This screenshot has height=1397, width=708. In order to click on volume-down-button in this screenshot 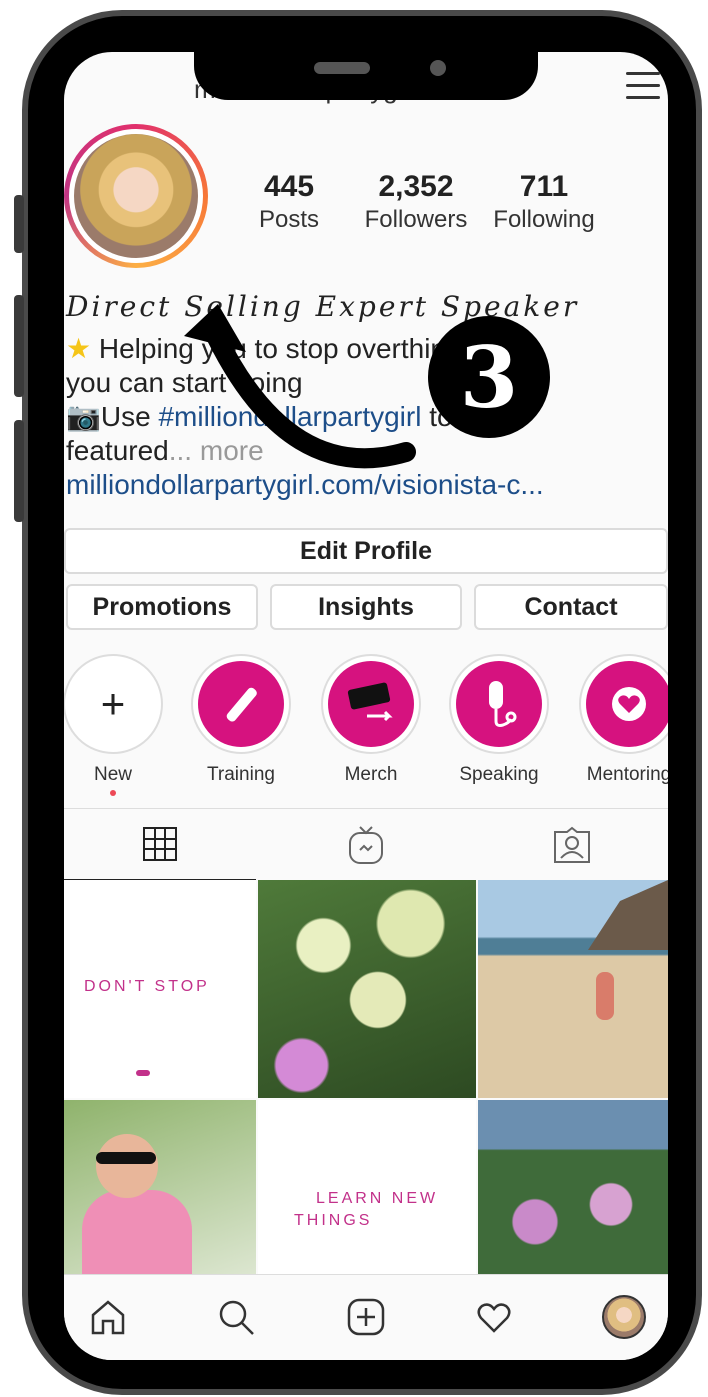, I will do `click(19, 471)`.